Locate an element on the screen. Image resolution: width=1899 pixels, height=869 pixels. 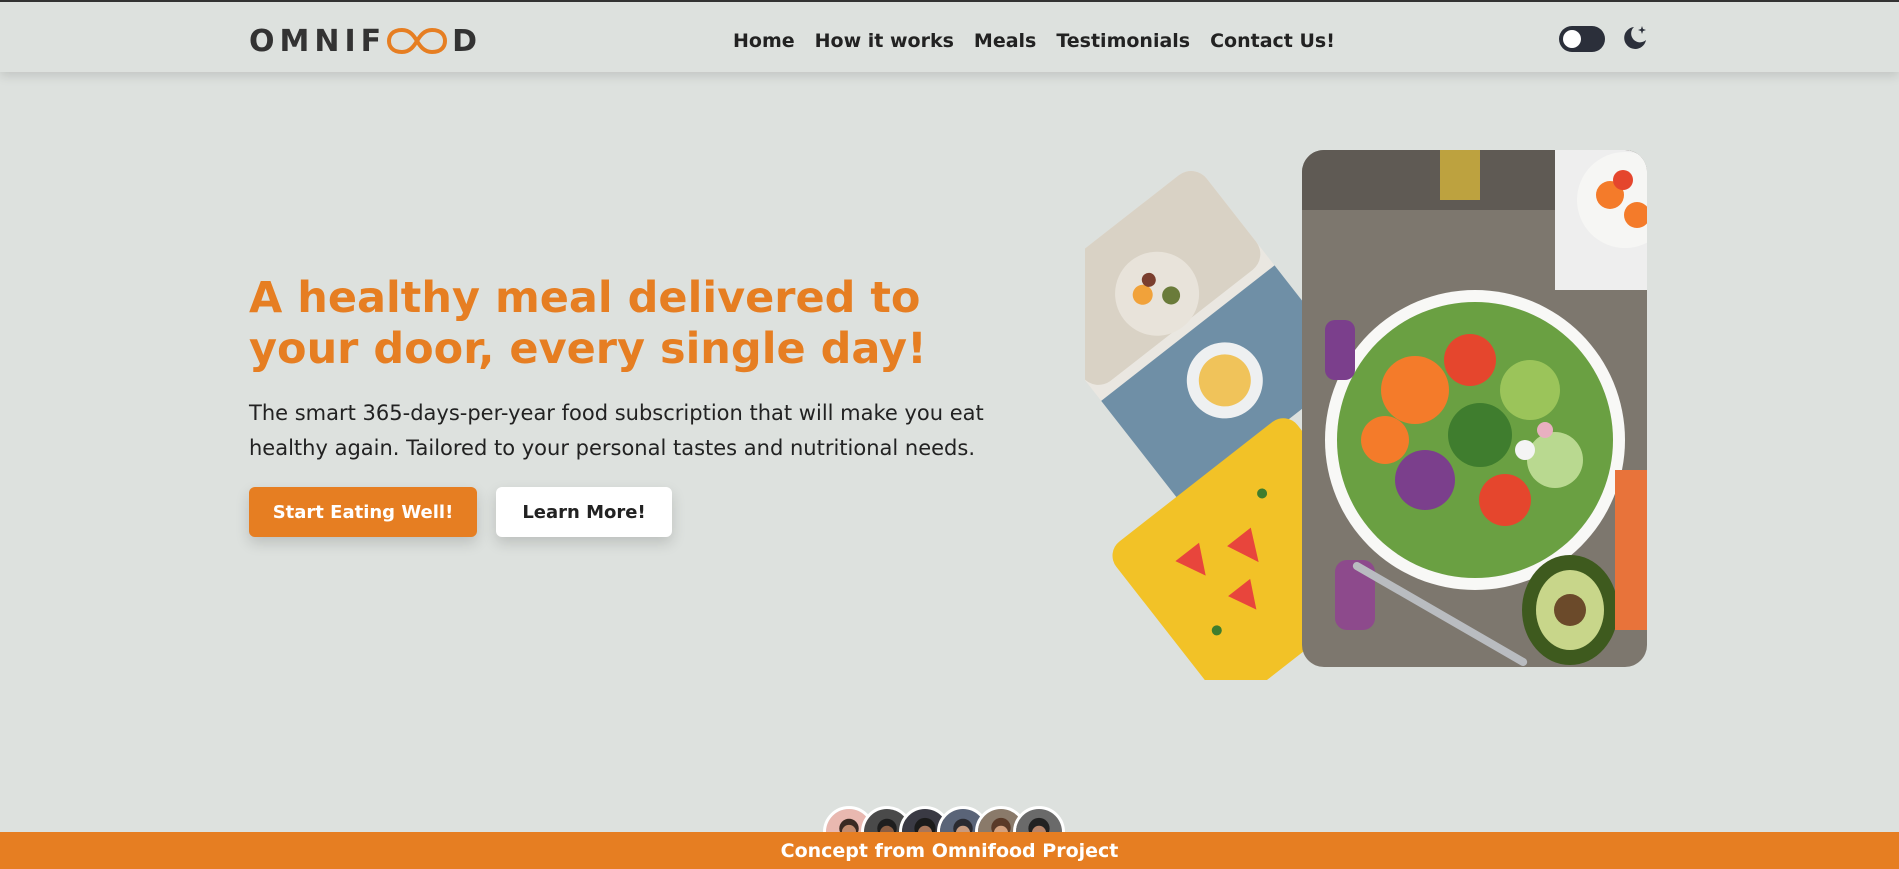
toggle-knob is located at coordinates (1572, 39).